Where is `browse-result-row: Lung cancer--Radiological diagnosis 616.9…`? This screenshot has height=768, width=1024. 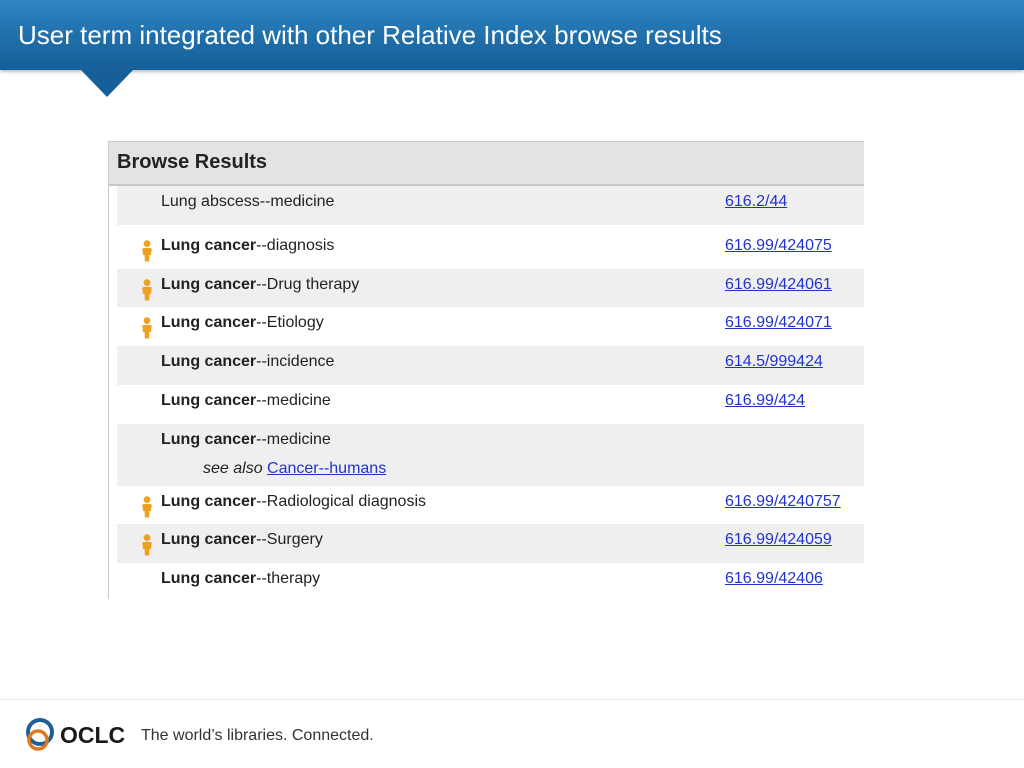
browse-result-row: Lung cancer--Radiological diagnosis 616.9… is located at coordinates (490, 505).